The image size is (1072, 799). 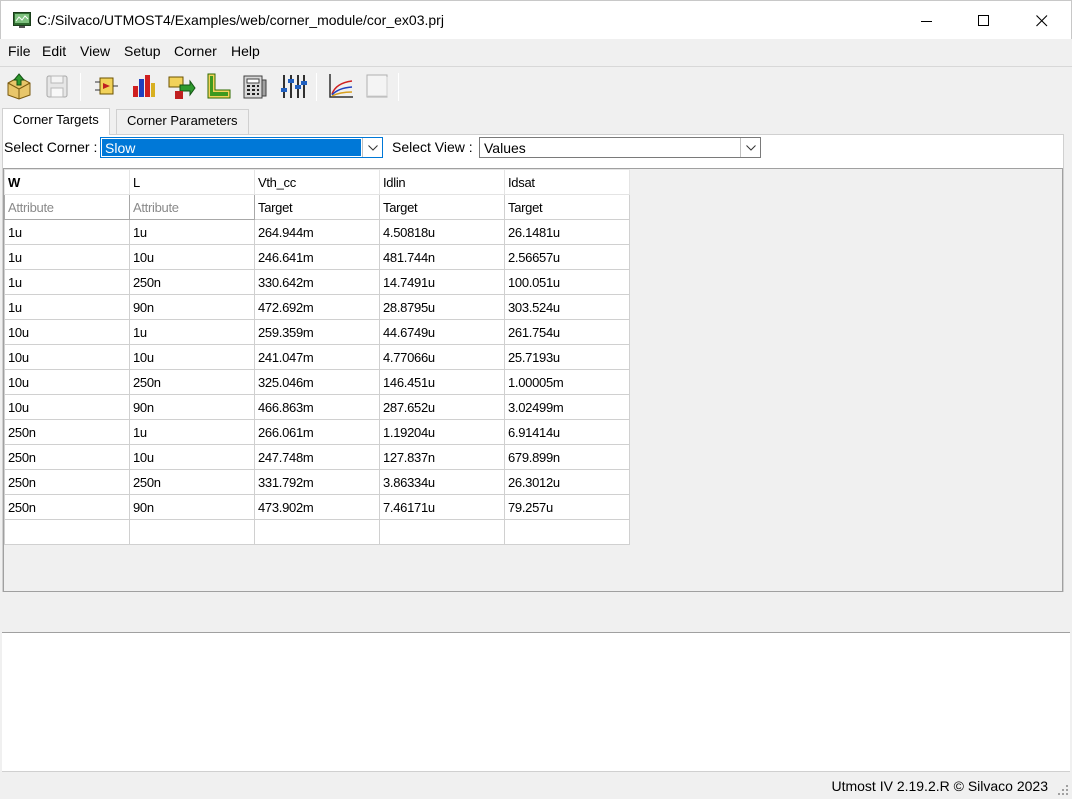 What do you see at coordinates (317, 257) in the screenshot?
I see `table-cell-vth-cc: 246.641m` at bounding box center [317, 257].